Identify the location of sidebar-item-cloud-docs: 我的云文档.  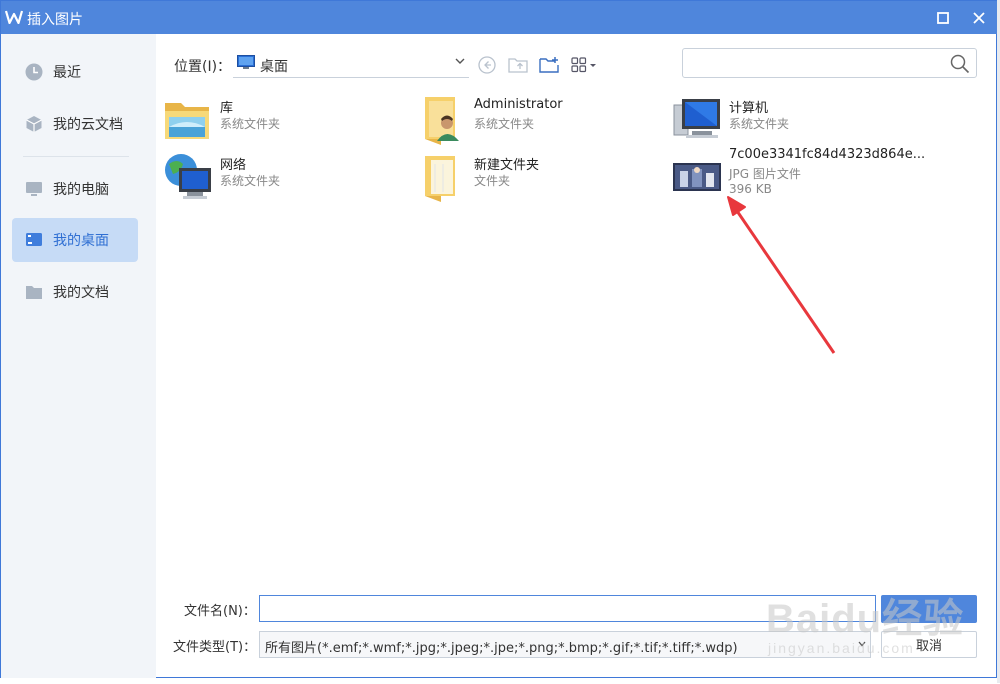
(75, 124).